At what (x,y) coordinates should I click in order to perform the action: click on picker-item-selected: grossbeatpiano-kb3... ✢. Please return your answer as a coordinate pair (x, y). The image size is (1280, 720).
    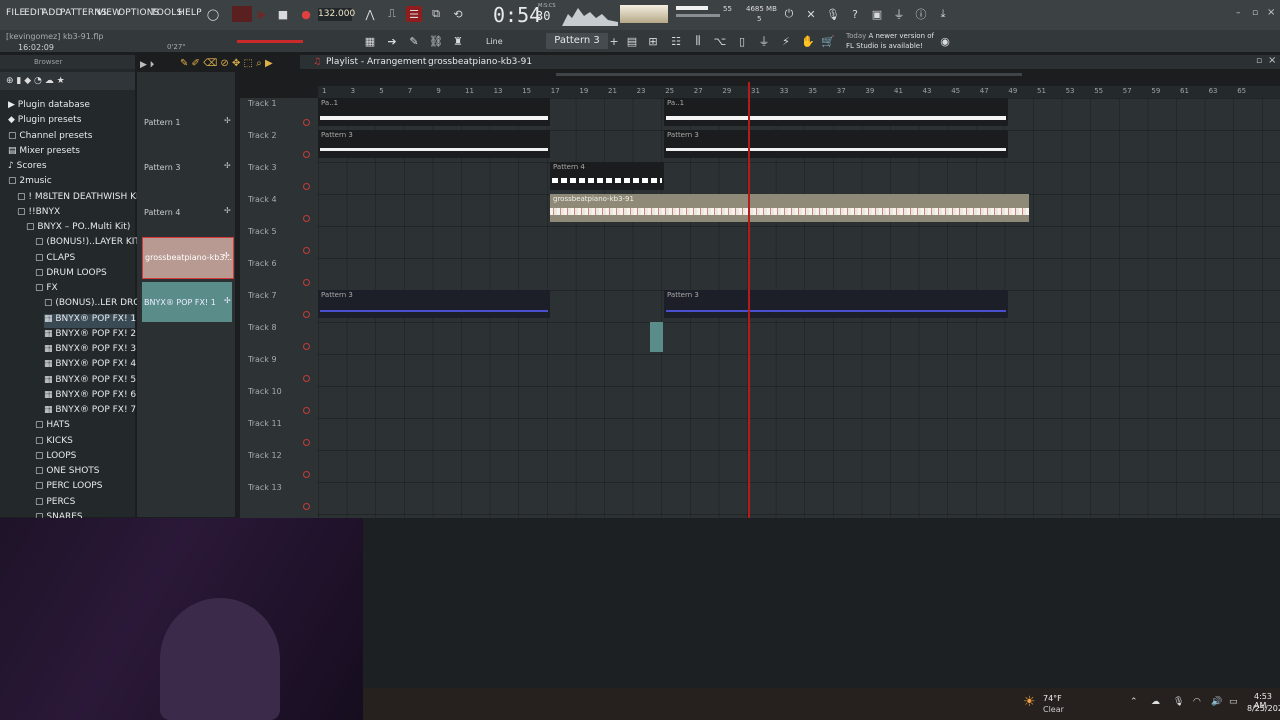
    Looking at the image, I should click on (188, 258).